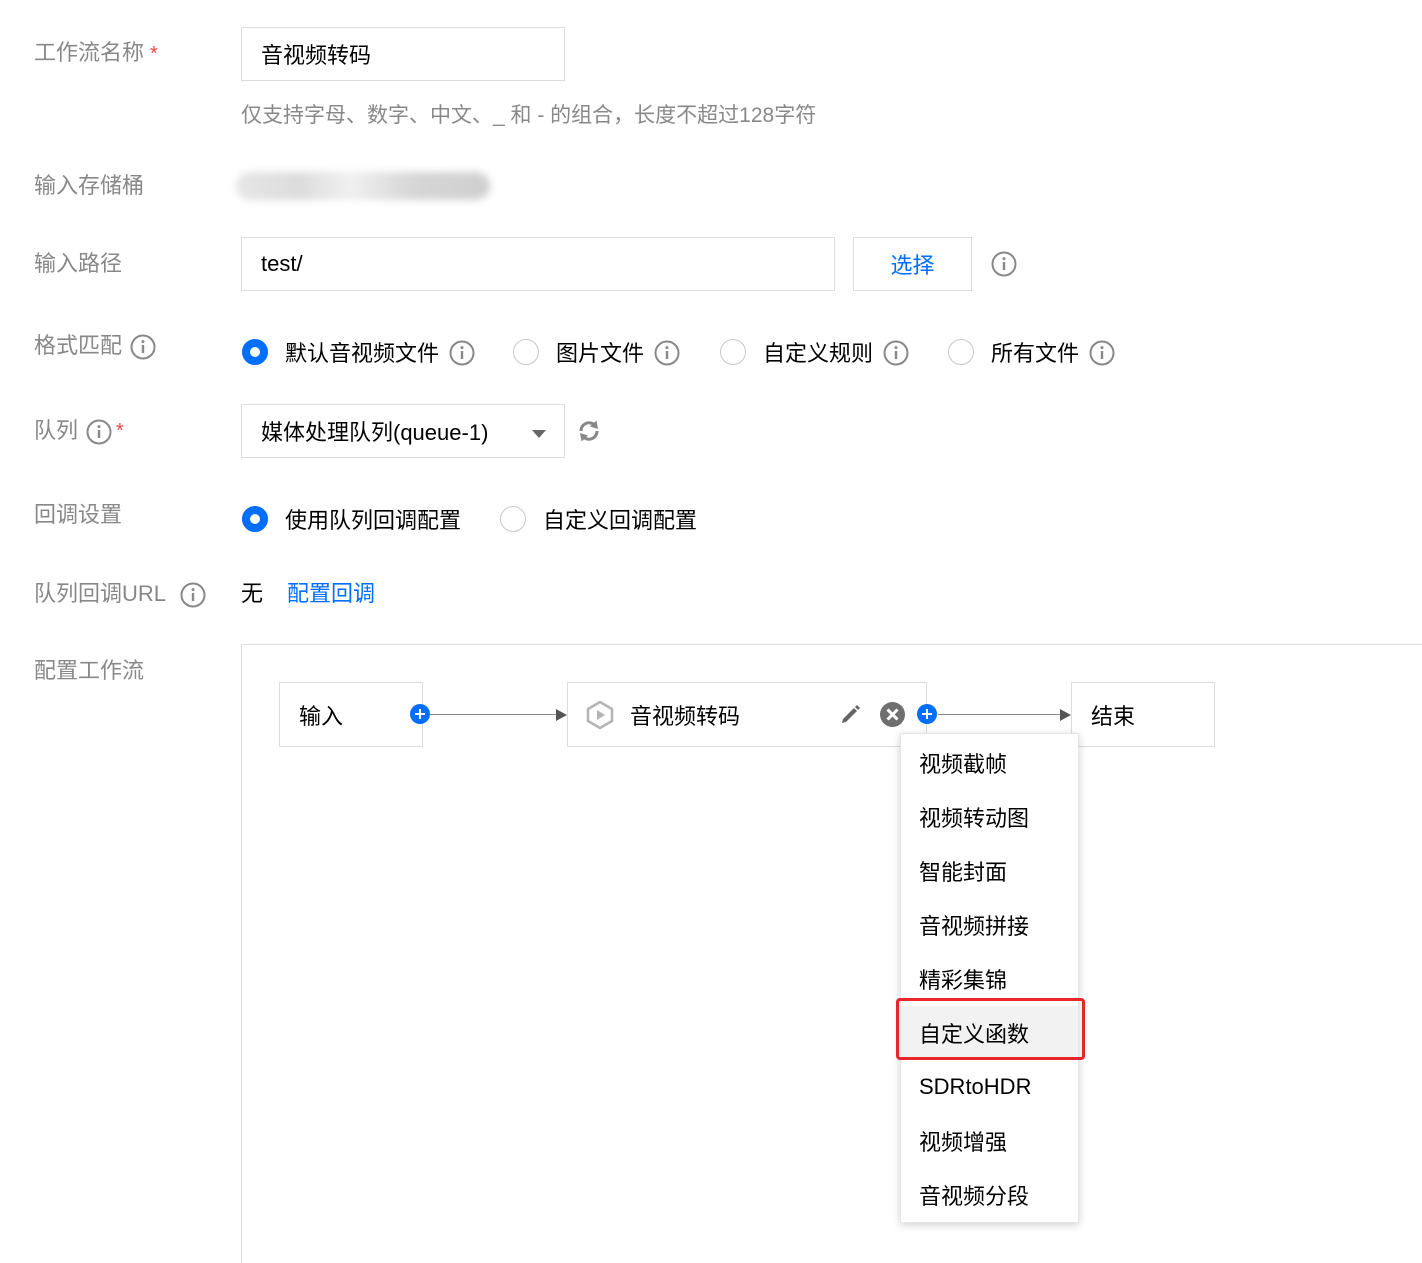  Describe the element at coordinates (252, 593) in the screenshot. I see `callback-url-value: 无` at that location.